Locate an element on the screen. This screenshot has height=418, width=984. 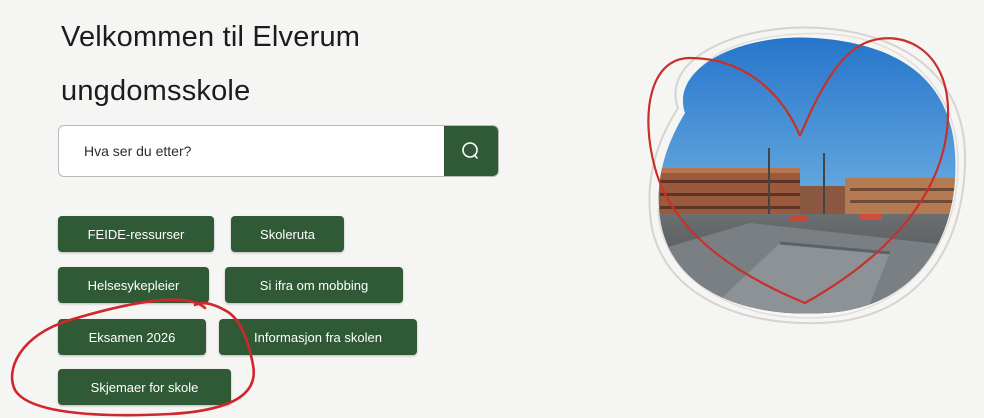
search-box is located at coordinates (278, 151).